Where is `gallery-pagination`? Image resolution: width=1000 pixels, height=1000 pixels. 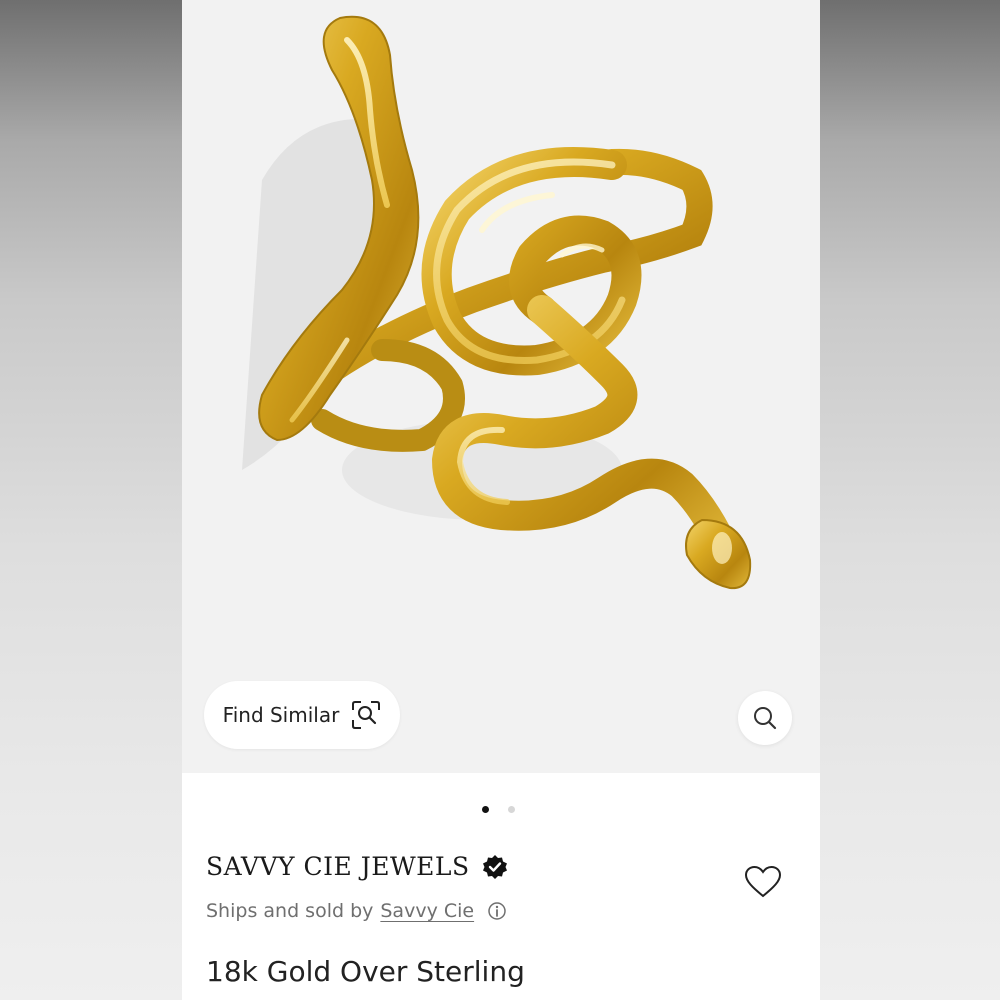
gallery-pagination is located at coordinates (498, 809).